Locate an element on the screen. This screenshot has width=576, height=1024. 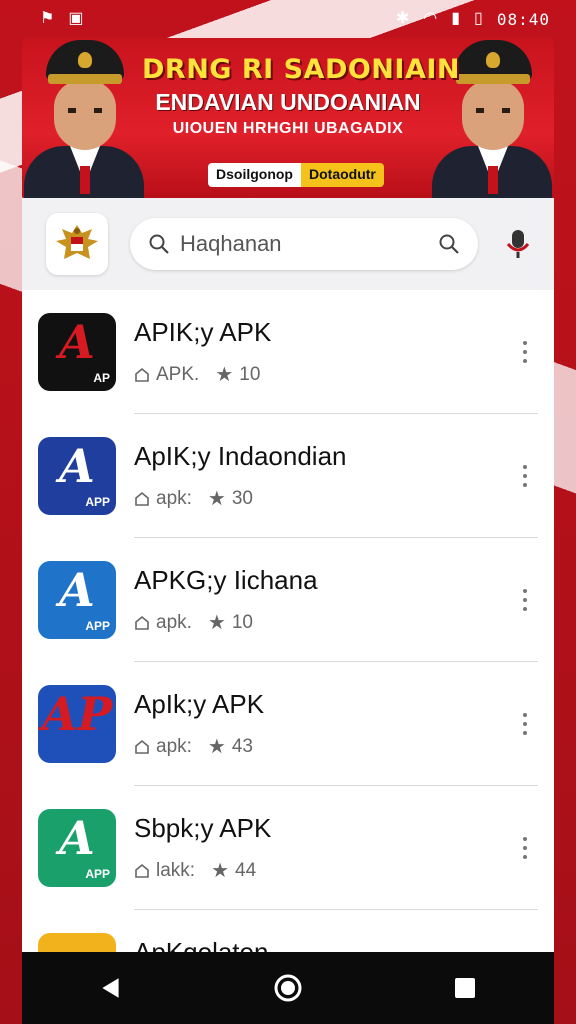
search-header: Haqhanan is located at coordinates (288, 244).